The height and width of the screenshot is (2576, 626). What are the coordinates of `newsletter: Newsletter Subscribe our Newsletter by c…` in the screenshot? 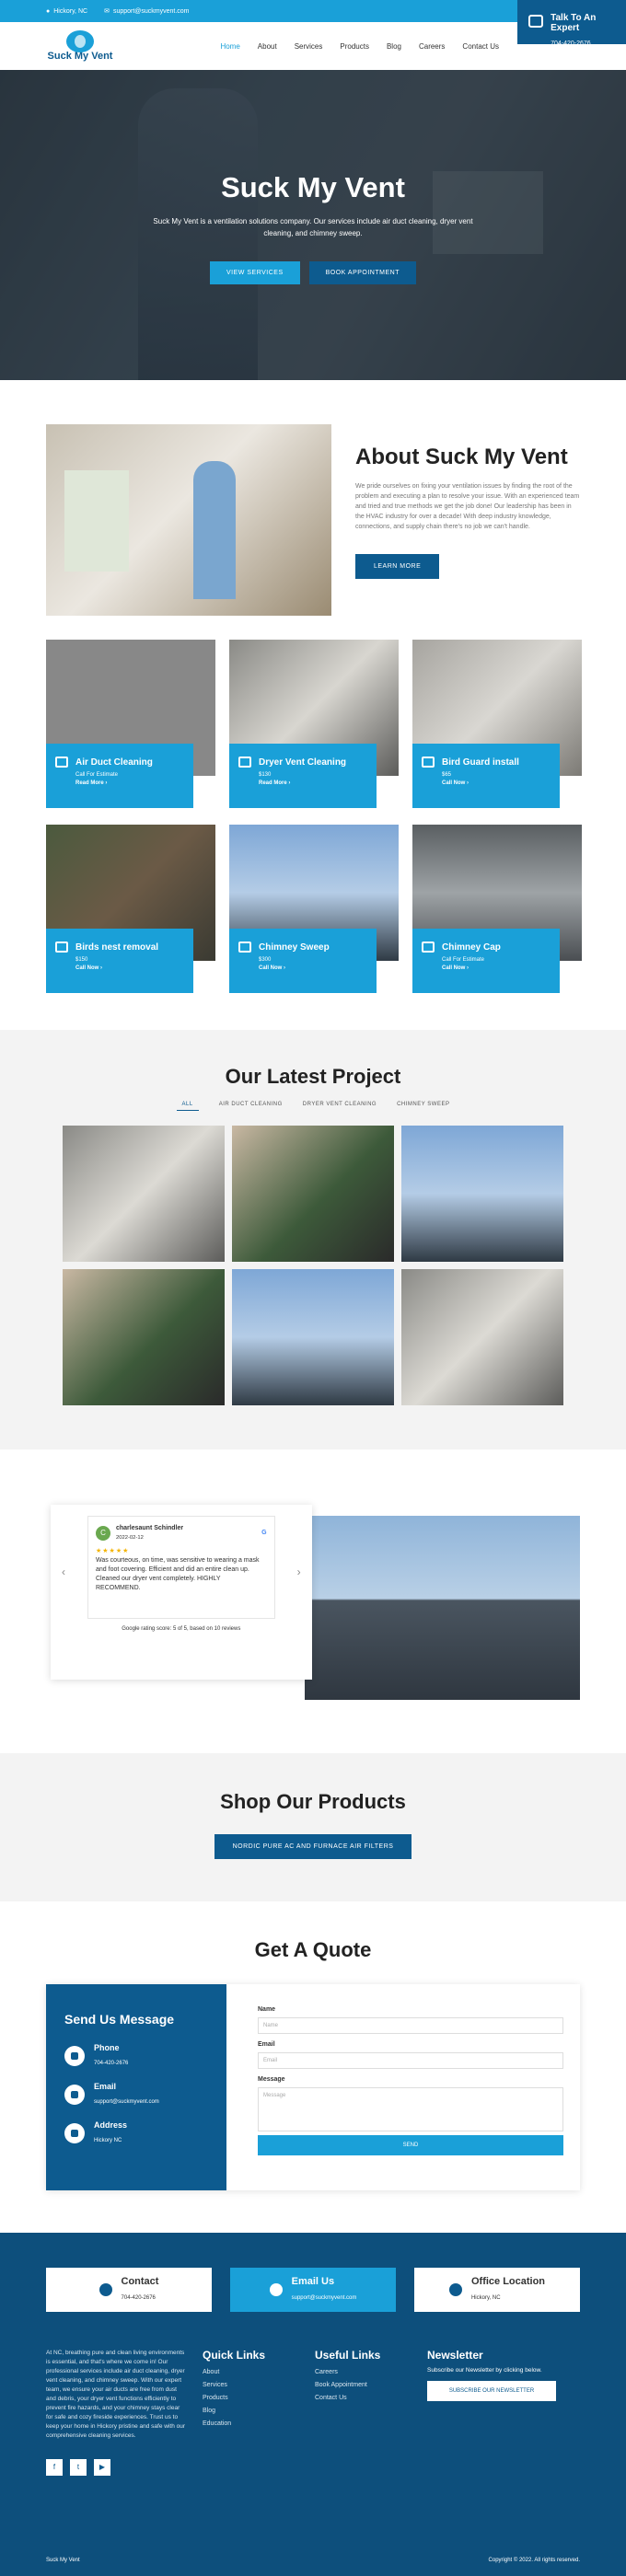 It's located at (496, 2412).